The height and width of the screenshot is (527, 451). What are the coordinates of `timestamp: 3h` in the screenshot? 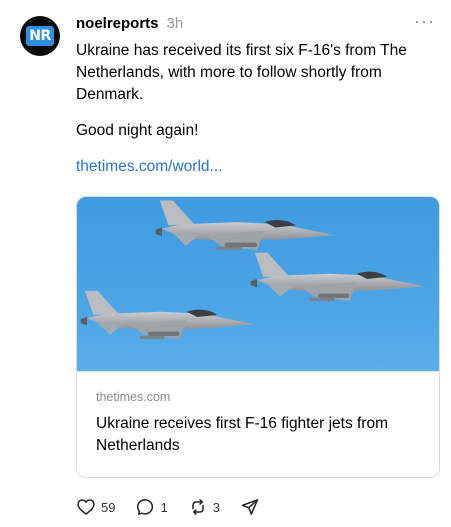 It's located at (175, 23).